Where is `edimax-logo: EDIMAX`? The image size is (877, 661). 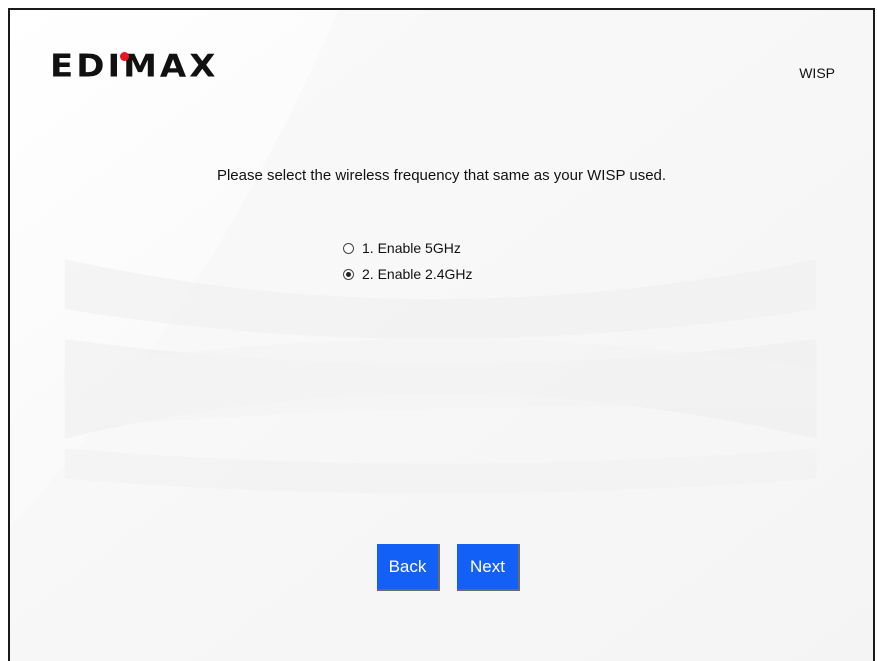 edimax-logo: EDIMAX is located at coordinates (134, 68).